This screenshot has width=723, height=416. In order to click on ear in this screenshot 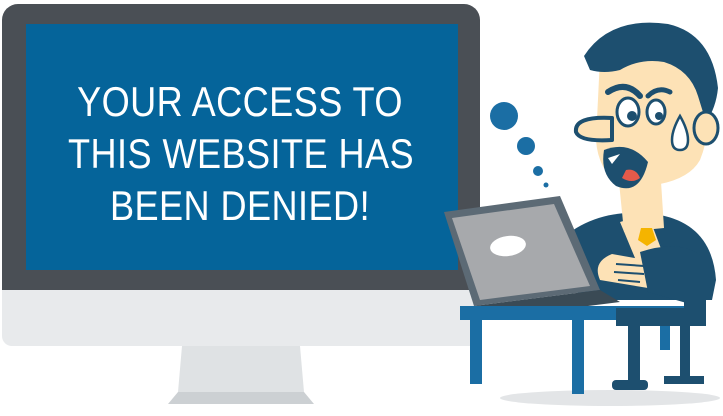, I will do `click(706, 128)`.